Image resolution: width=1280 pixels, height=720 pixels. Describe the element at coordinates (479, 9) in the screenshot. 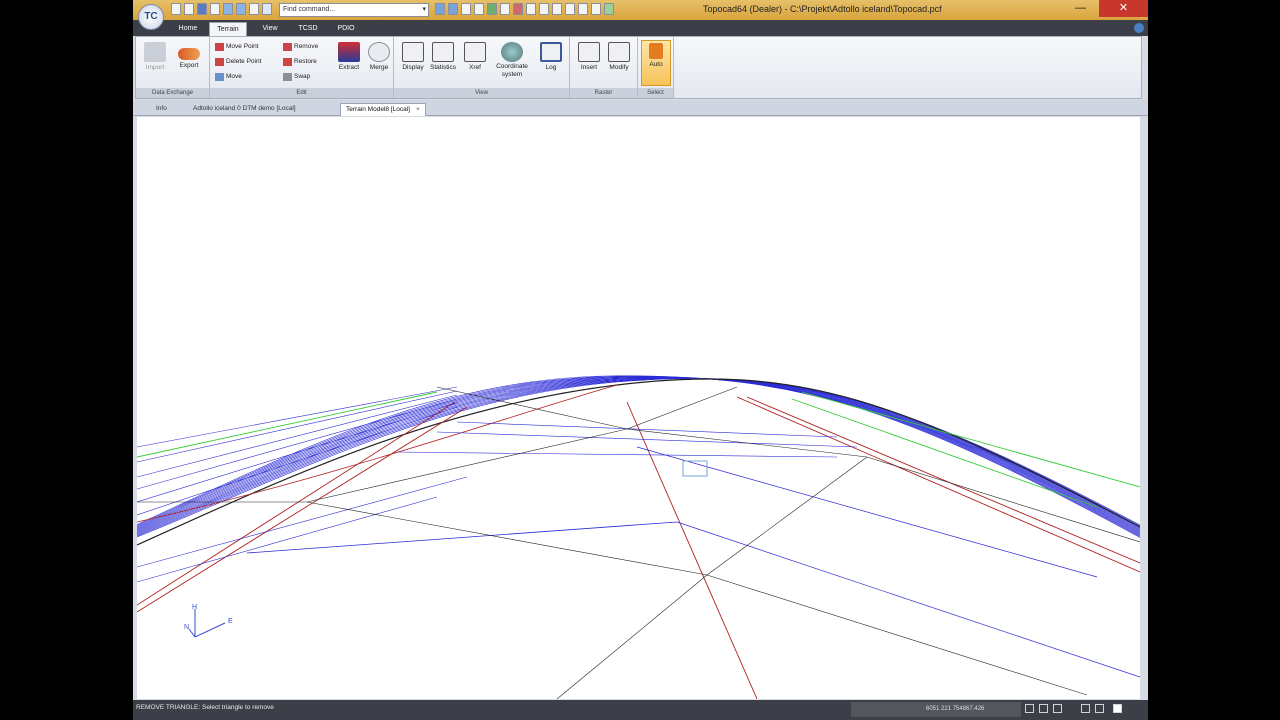

I see `refresh-icon` at that location.